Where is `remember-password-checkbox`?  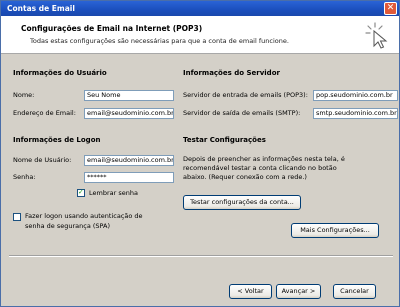
remember-password-checkbox is located at coordinates (81, 192).